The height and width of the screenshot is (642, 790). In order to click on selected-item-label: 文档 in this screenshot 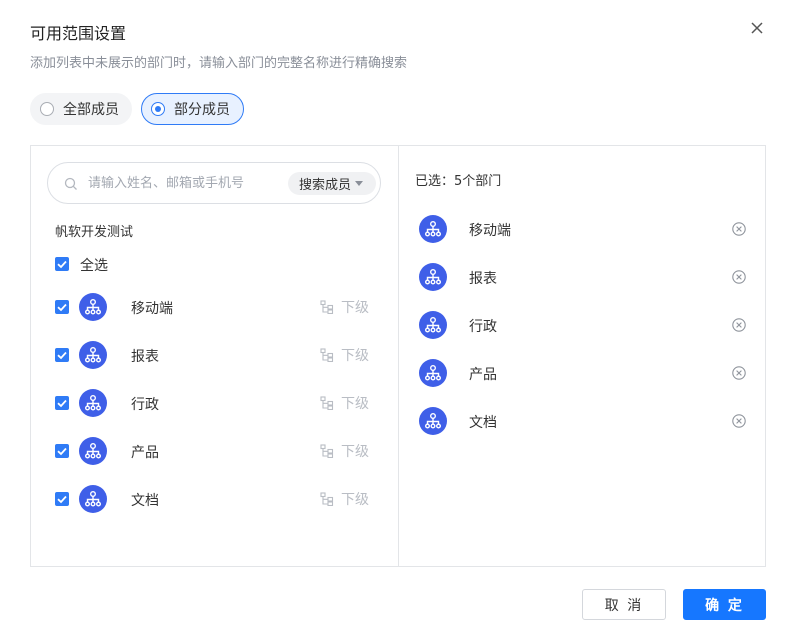, I will do `click(483, 423)`.